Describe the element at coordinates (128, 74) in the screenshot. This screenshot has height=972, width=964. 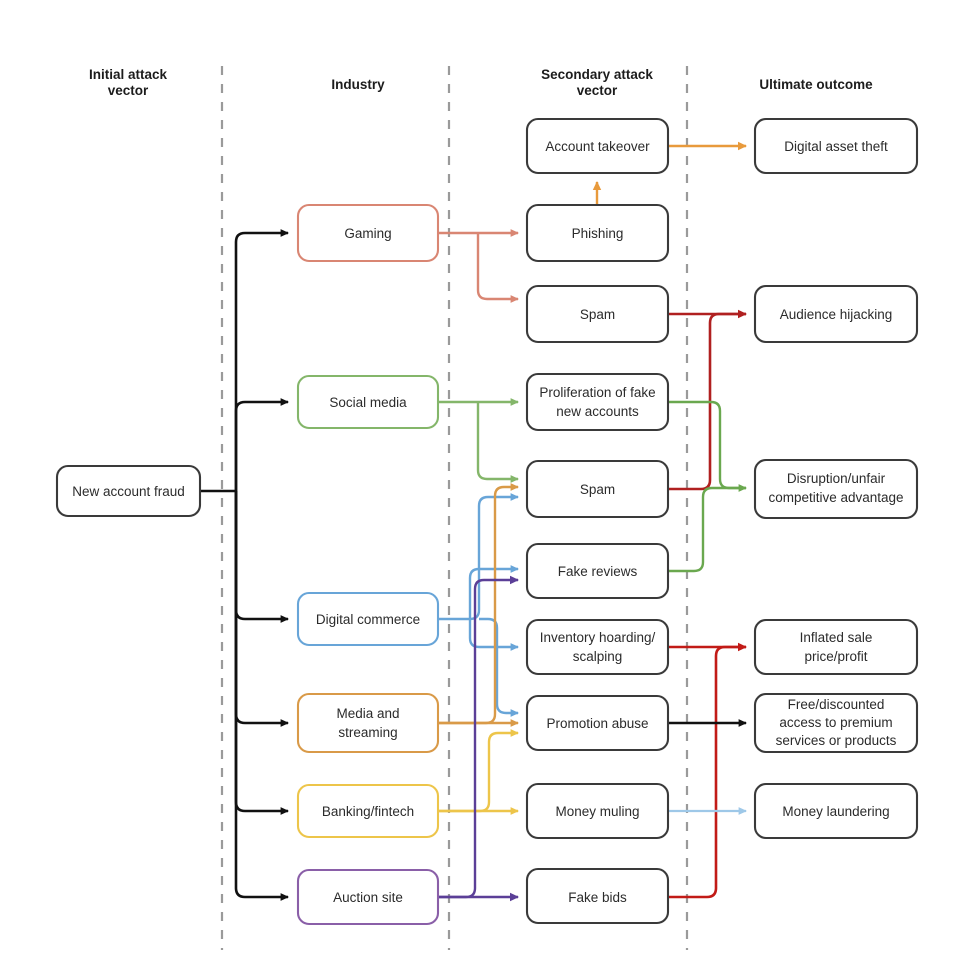
I see `column-header-initial-attack-vector-line1: Initial attack` at that location.